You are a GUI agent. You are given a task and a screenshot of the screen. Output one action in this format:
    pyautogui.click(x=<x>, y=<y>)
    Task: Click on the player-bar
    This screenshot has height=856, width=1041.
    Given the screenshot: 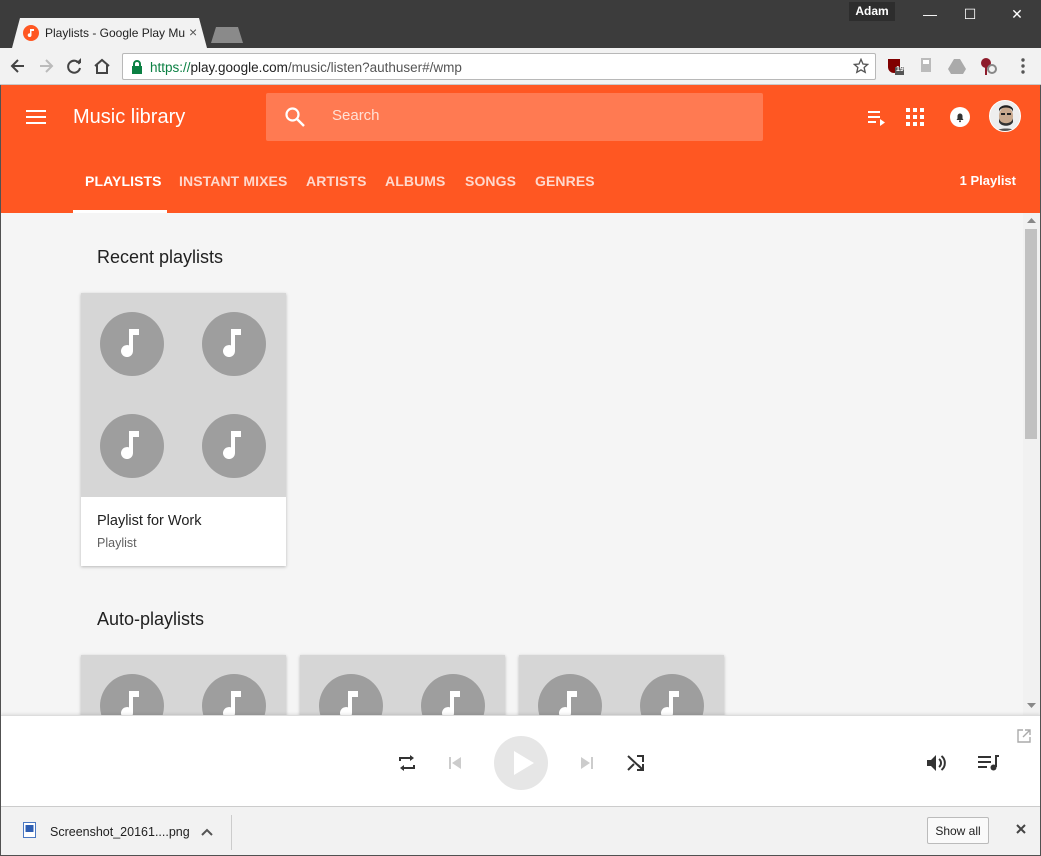 What is the action you would take?
    pyautogui.click(x=520, y=760)
    